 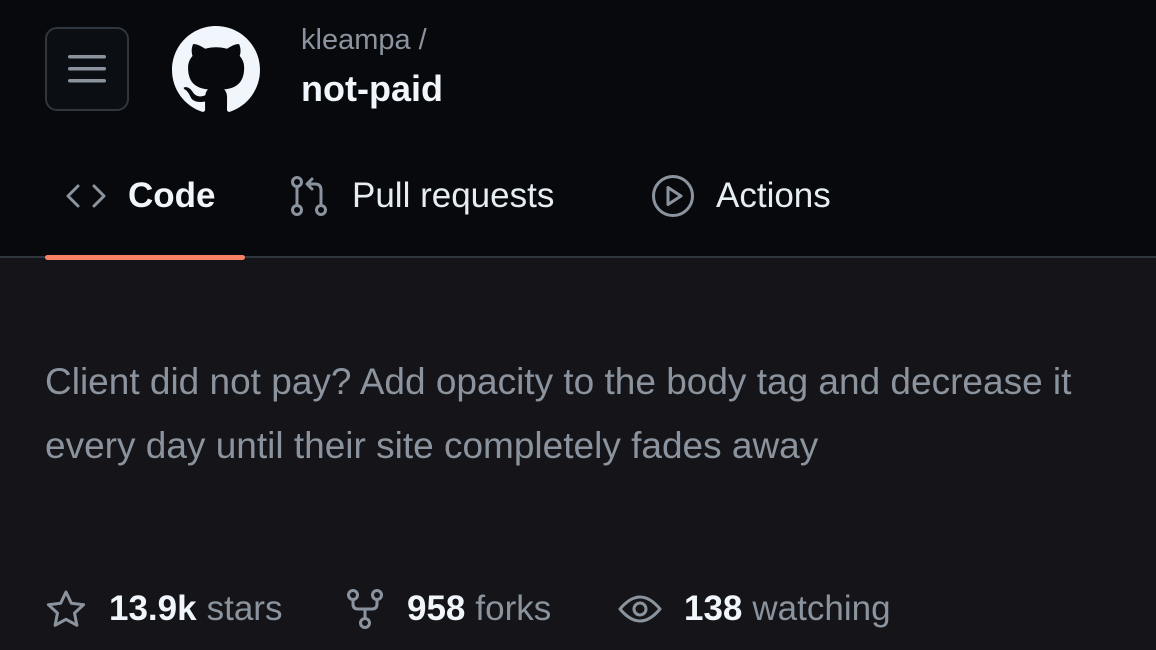 I want to click on play-icon, so click(x=673, y=196).